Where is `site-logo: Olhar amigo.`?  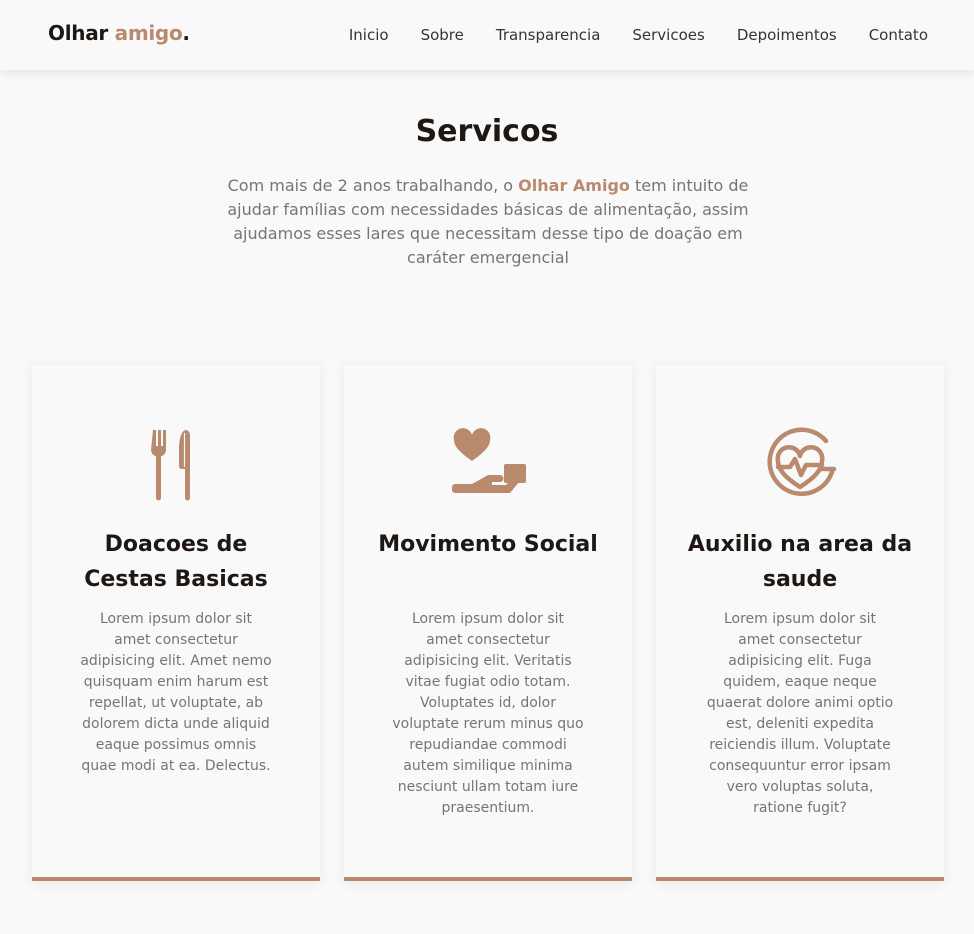 site-logo: Olhar amigo. is located at coordinates (119, 33).